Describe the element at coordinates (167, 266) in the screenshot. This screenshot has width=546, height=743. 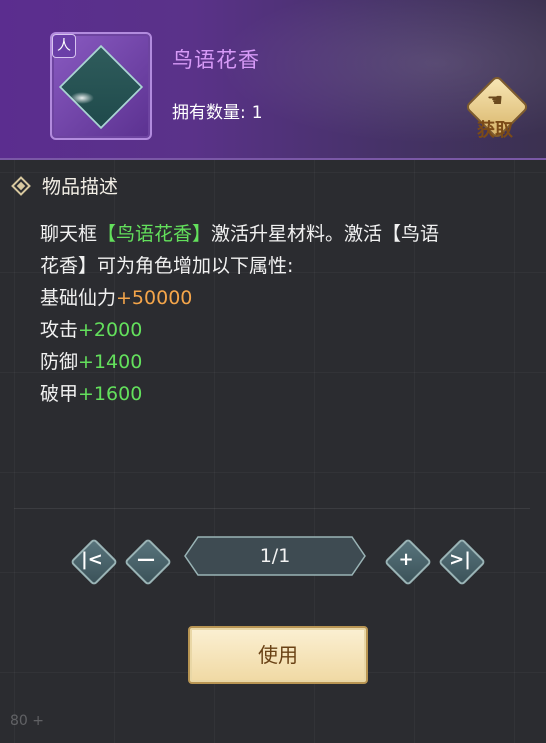
I see `description-line-2: 花香】可为角色增加以下属性:` at that location.